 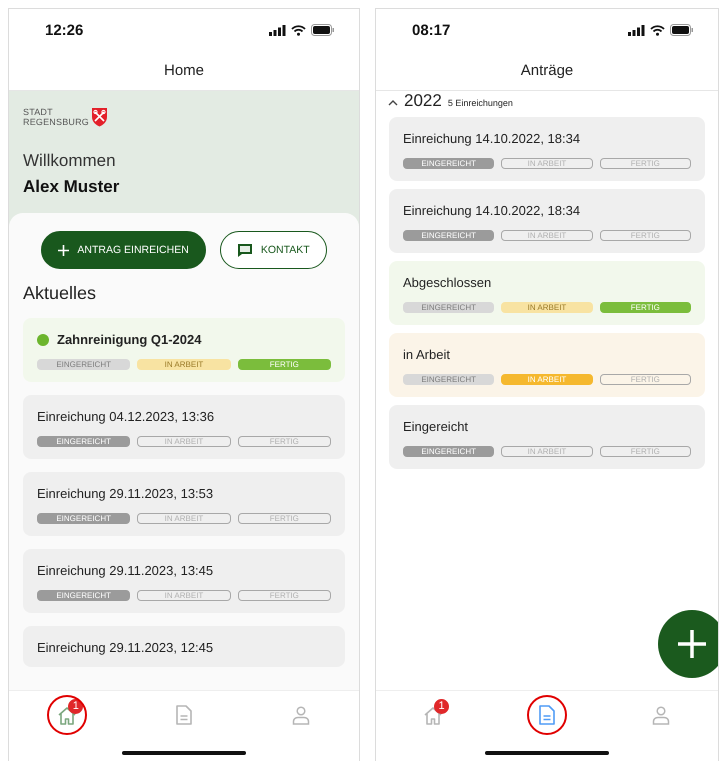 What do you see at coordinates (99, 117) in the screenshot?
I see `coat-of-arms-icon` at bounding box center [99, 117].